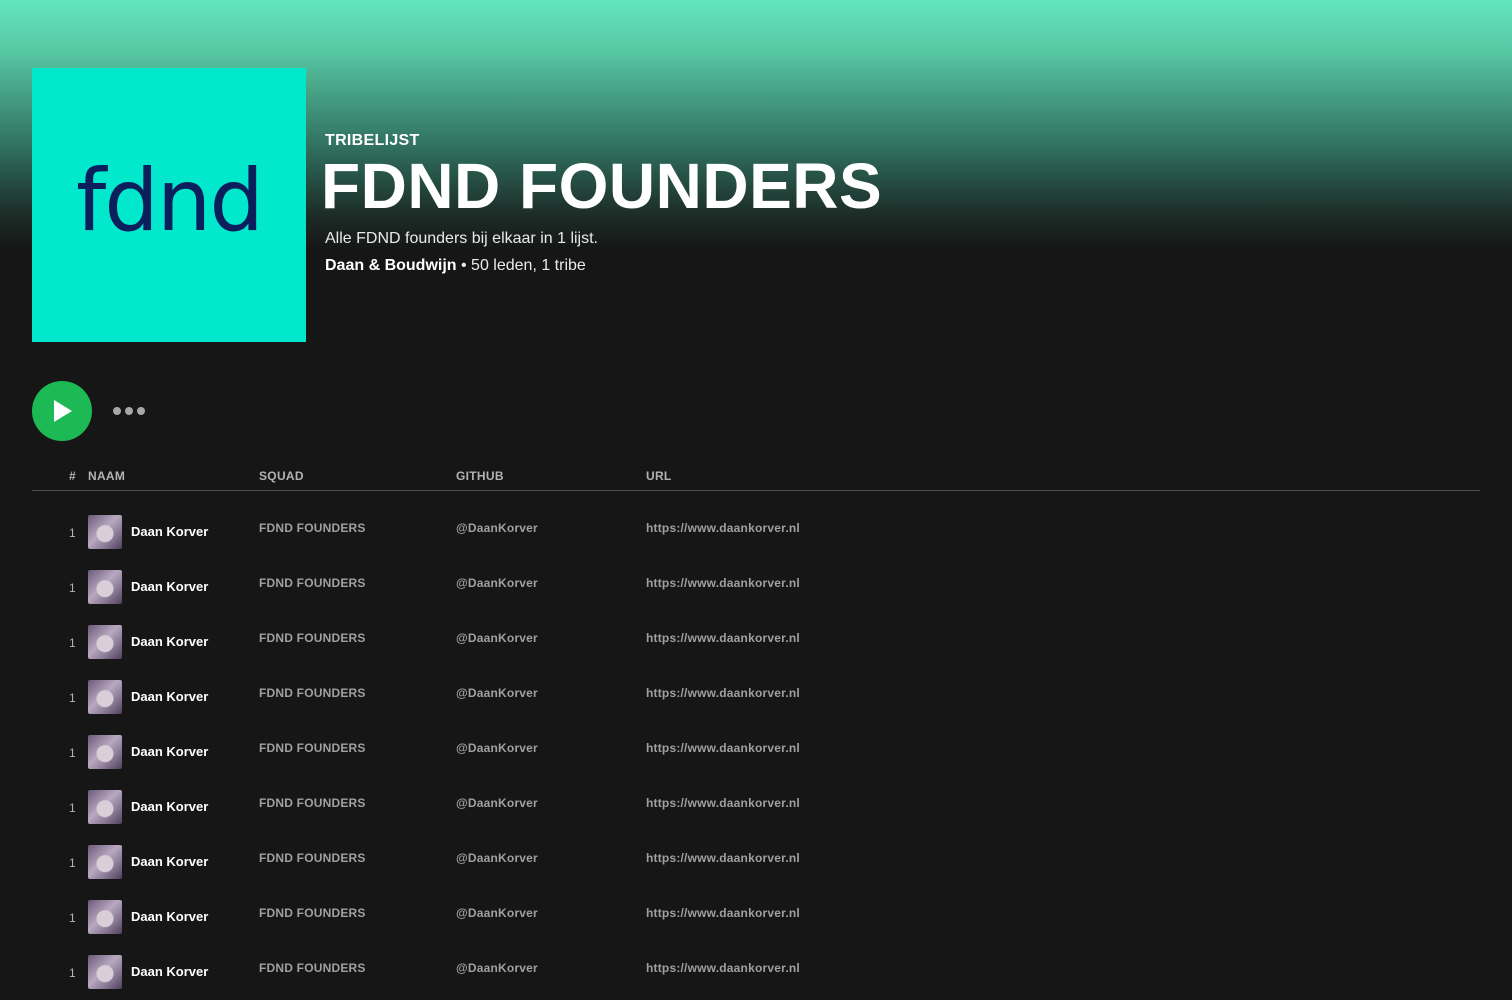  I want to click on play-button, so click(62, 411).